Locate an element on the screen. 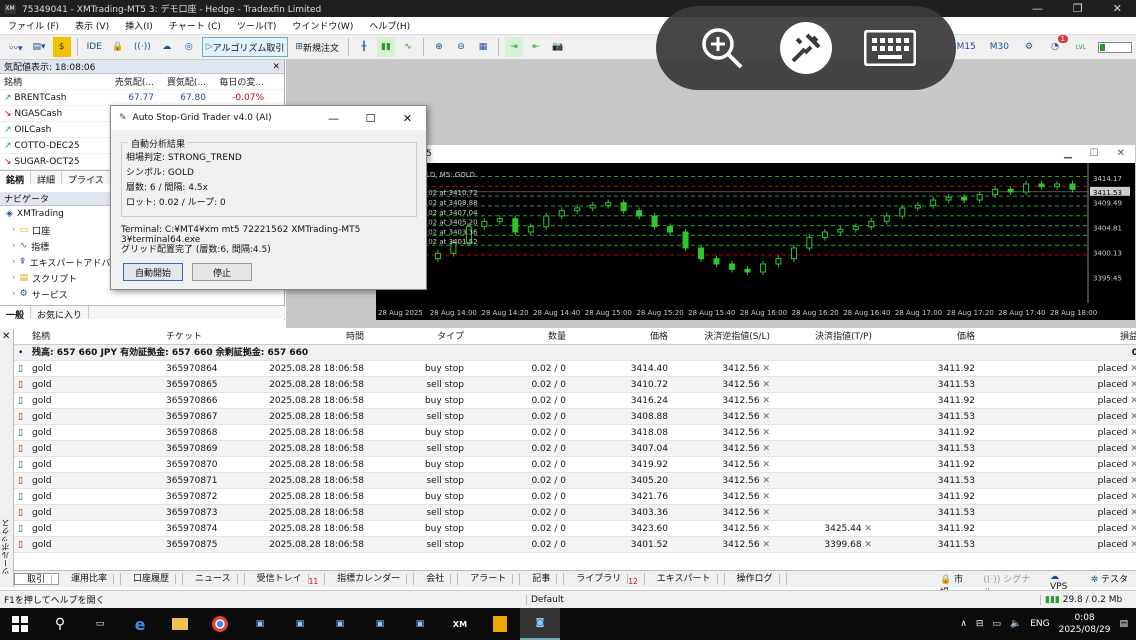 This screenshot has height=640, width=1136. signal-icon: ((·)) is located at coordinates (142, 47).